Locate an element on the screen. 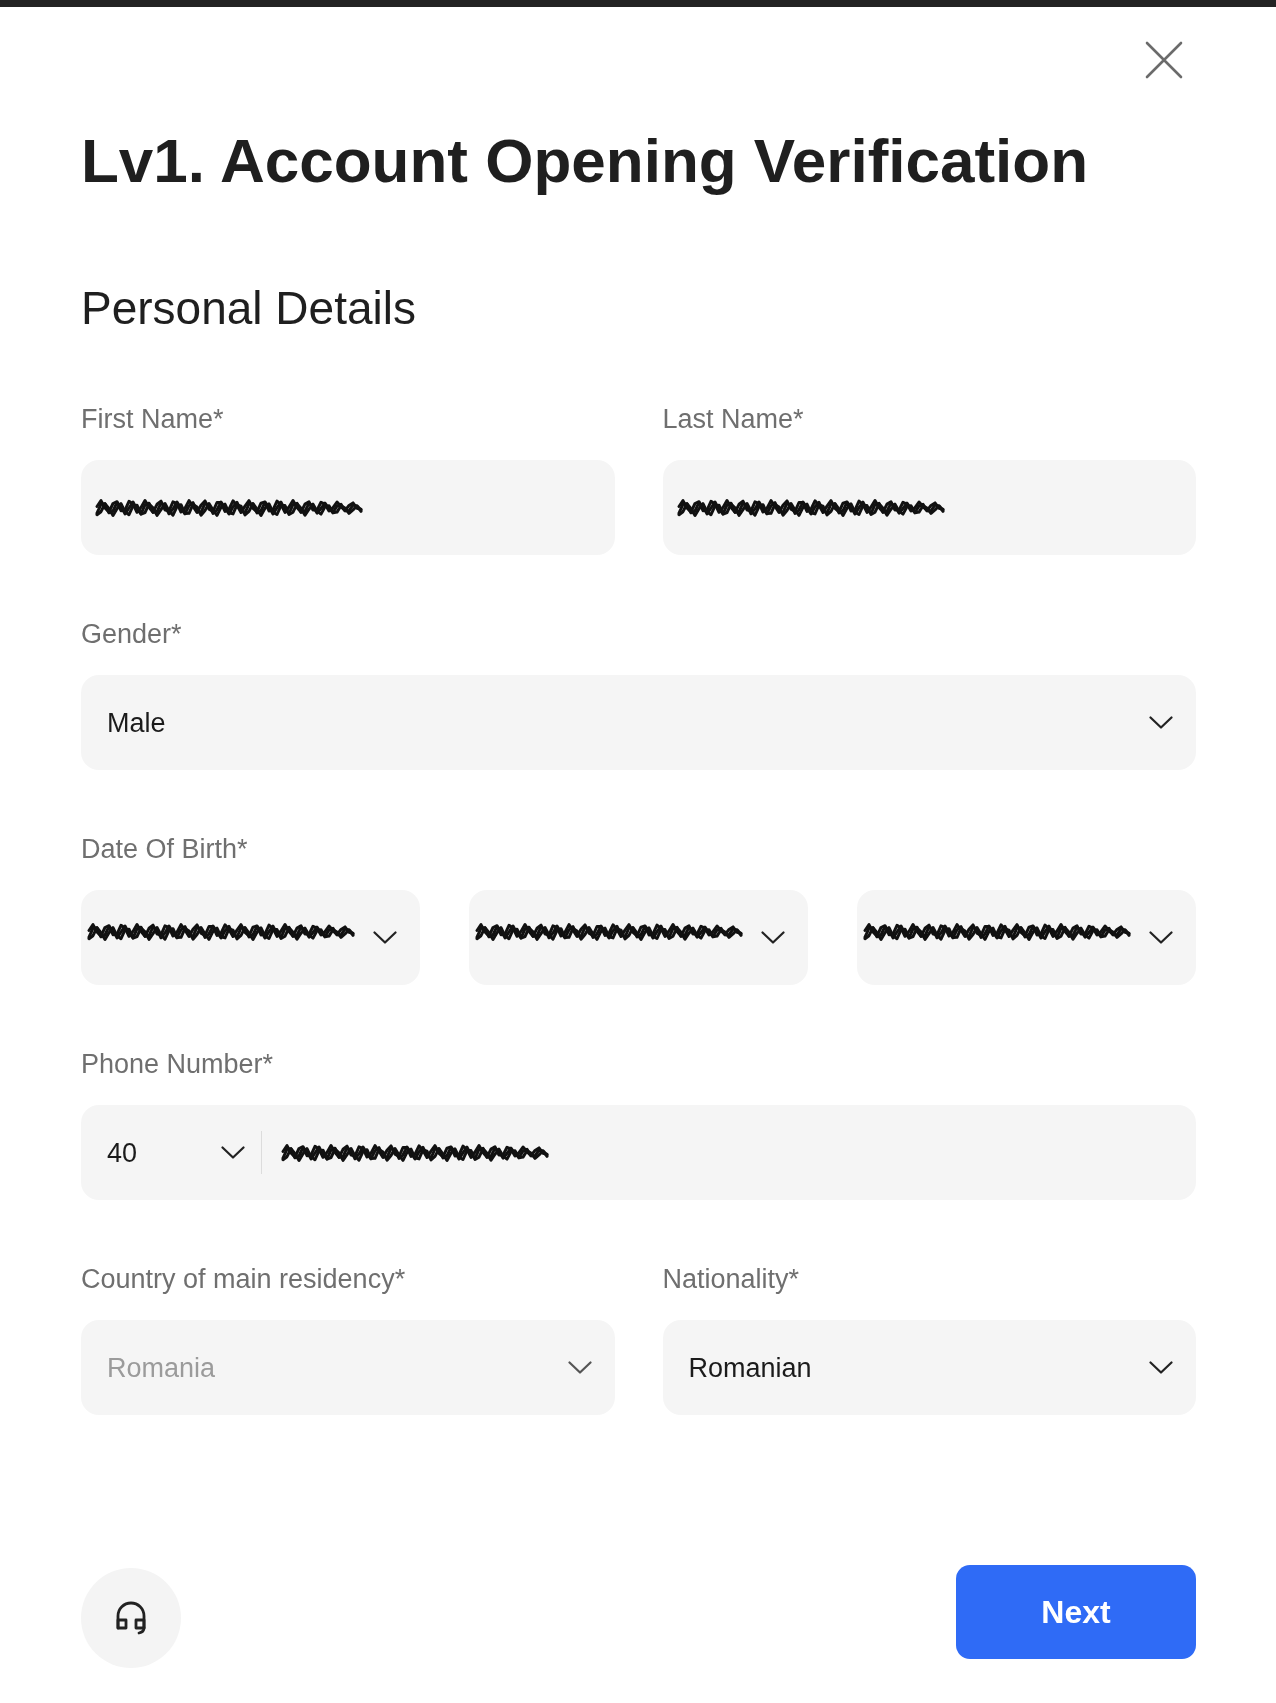 This screenshot has width=1276, height=1703. phone-number-field: 40 is located at coordinates (638, 1152).